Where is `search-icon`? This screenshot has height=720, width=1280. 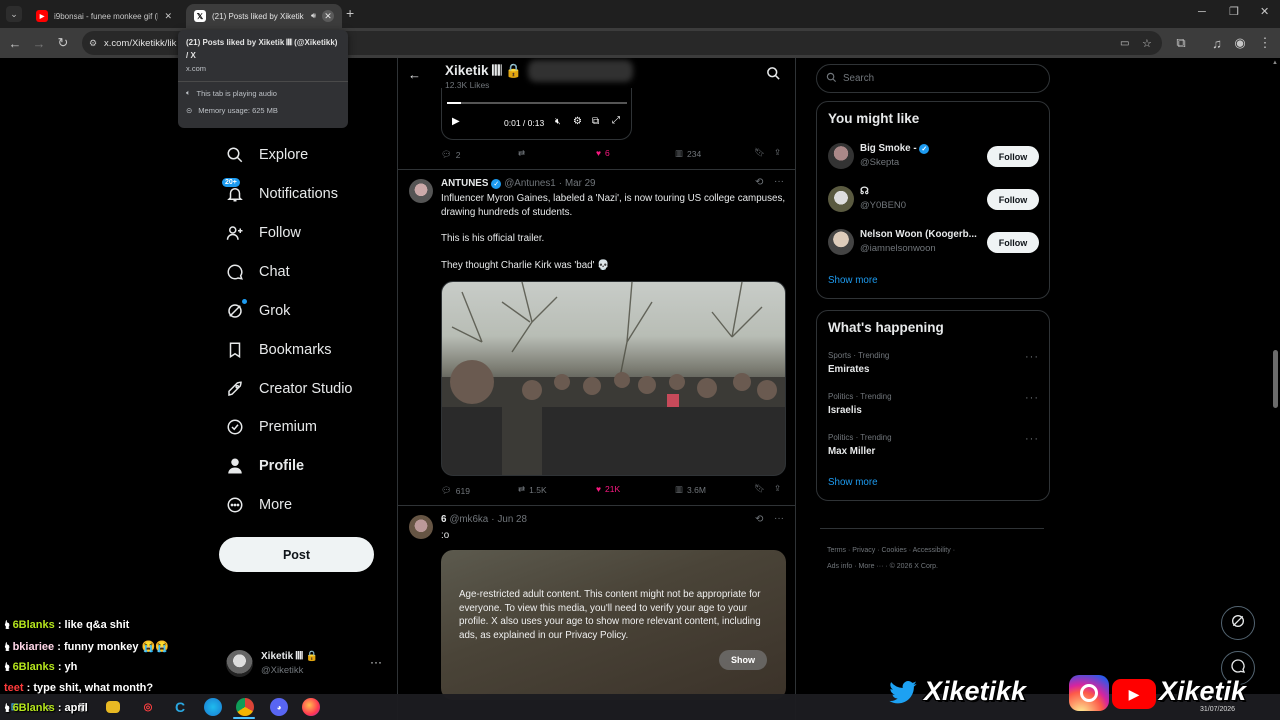 search-icon is located at coordinates (773, 76).